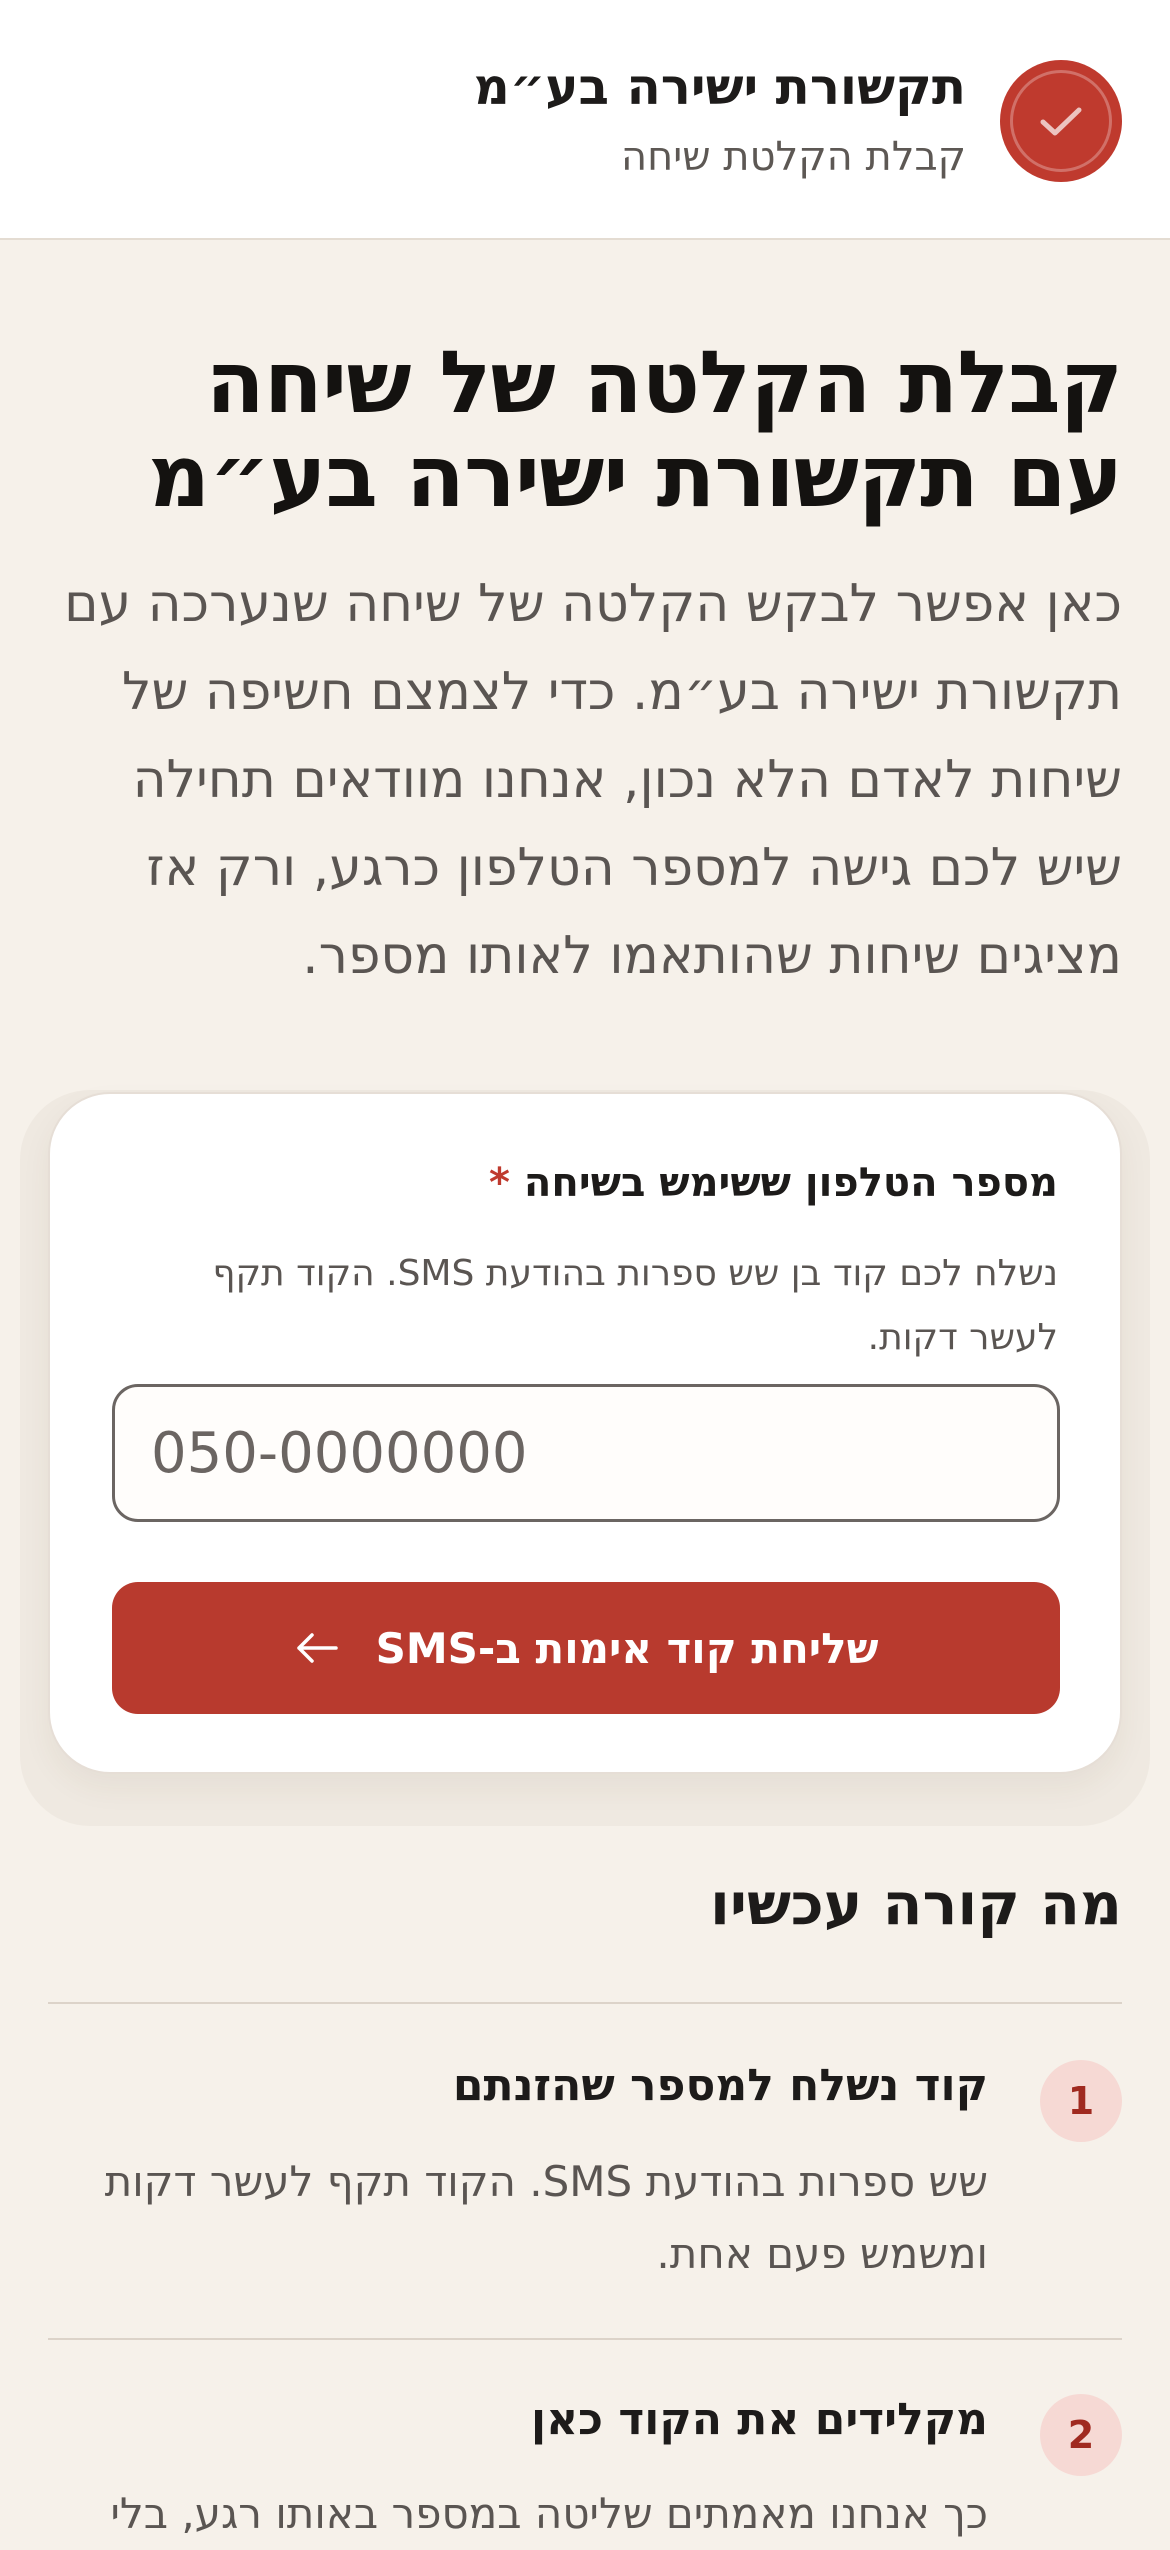 Image resolution: width=1170 pixels, height=2550 pixels. Describe the element at coordinates (586, 1453) in the screenshot. I see `phone-input` at that location.